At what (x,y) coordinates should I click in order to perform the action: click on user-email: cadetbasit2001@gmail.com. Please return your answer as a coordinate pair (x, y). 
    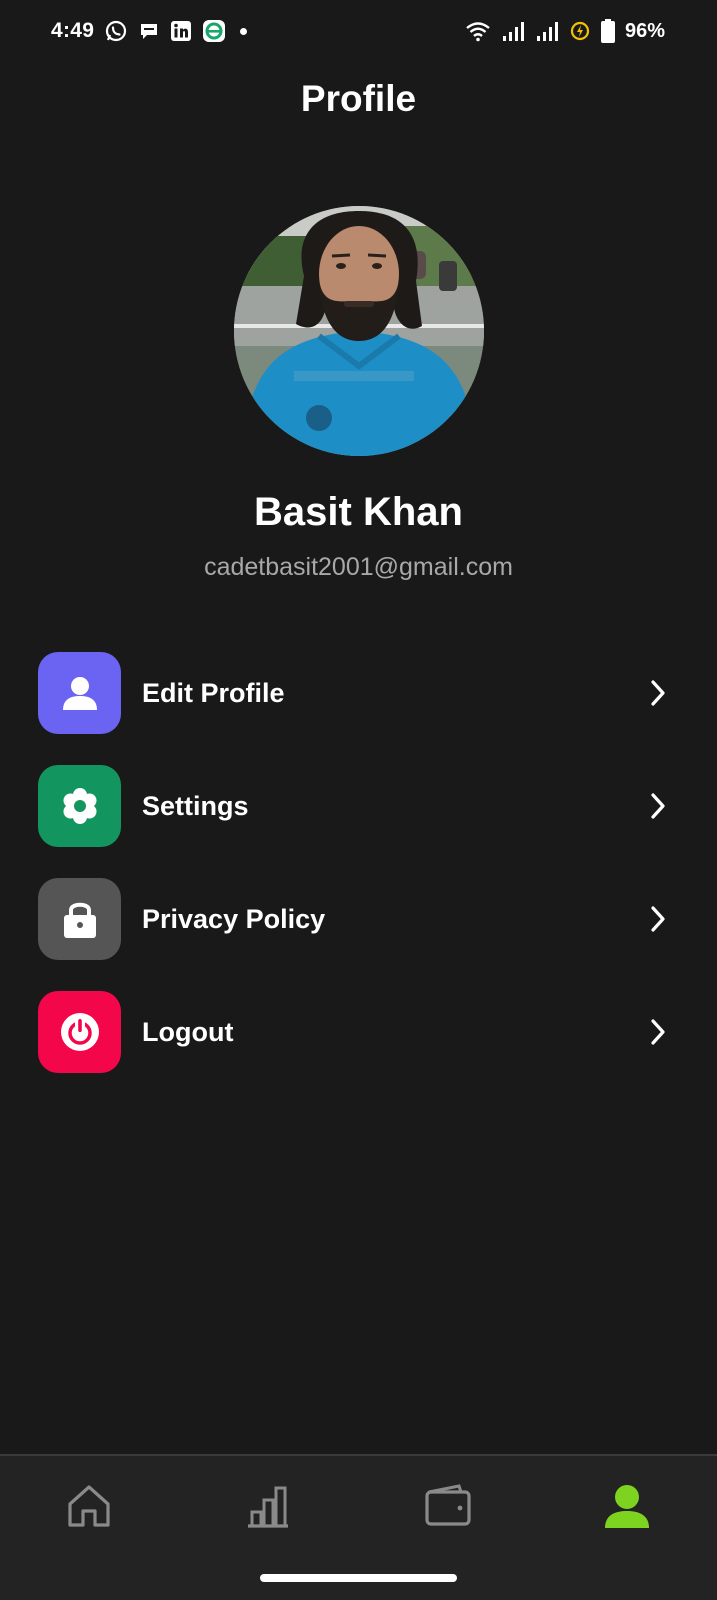
    Looking at the image, I should click on (358, 567).